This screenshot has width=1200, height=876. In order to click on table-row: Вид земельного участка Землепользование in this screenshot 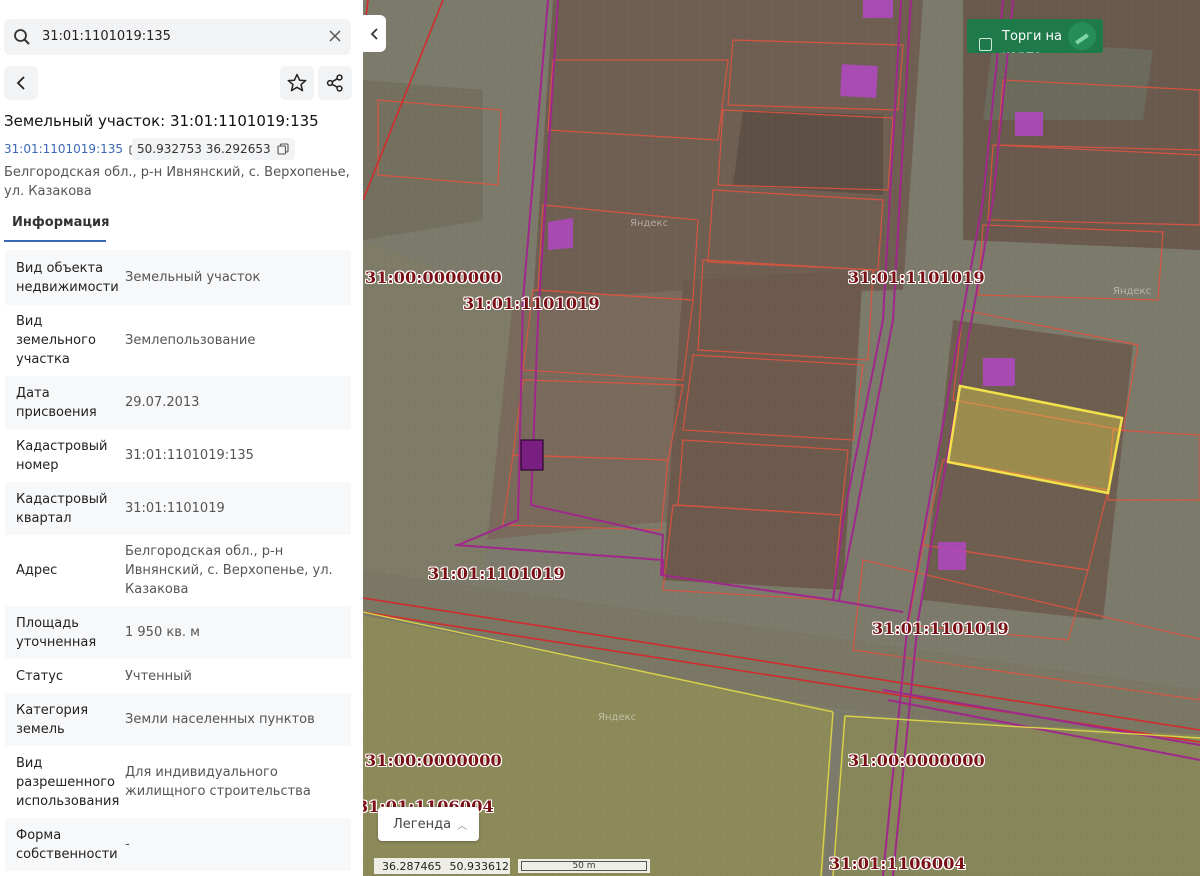, I will do `click(178, 340)`.